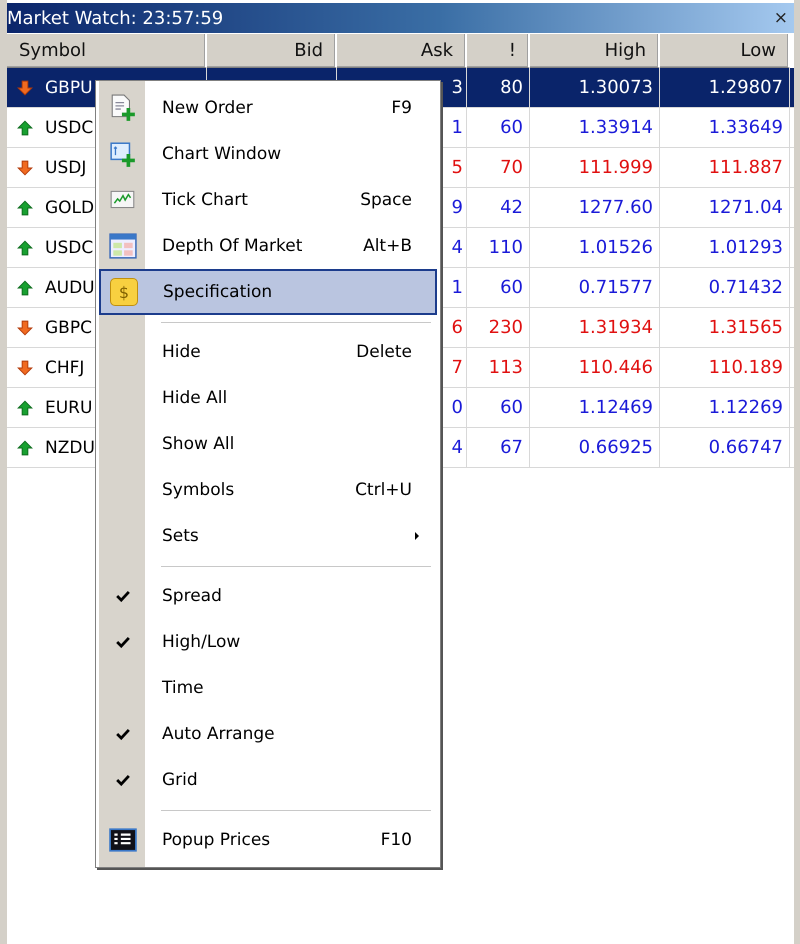  What do you see at coordinates (180, 536) in the screenshot?
I see `menu-item-label: Sets` at bounding box center [180, 536].